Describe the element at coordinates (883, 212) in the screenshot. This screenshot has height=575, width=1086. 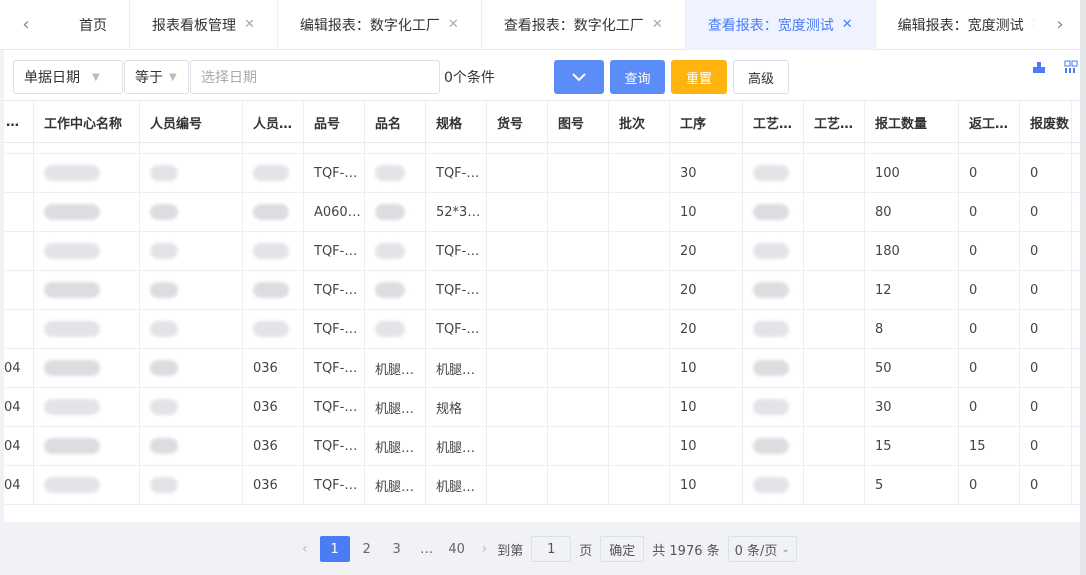
I see `cell-text: 80` at that location.